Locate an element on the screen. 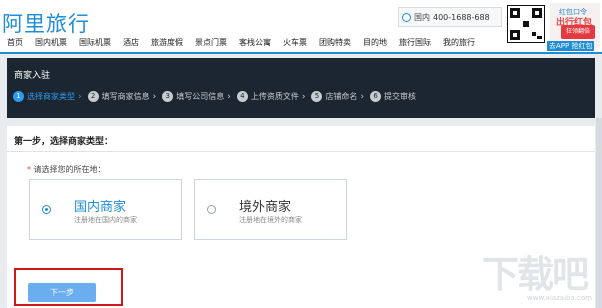 The image size is (602, 308). nav-item-home: 首页 is located at coordinates (14, 42).